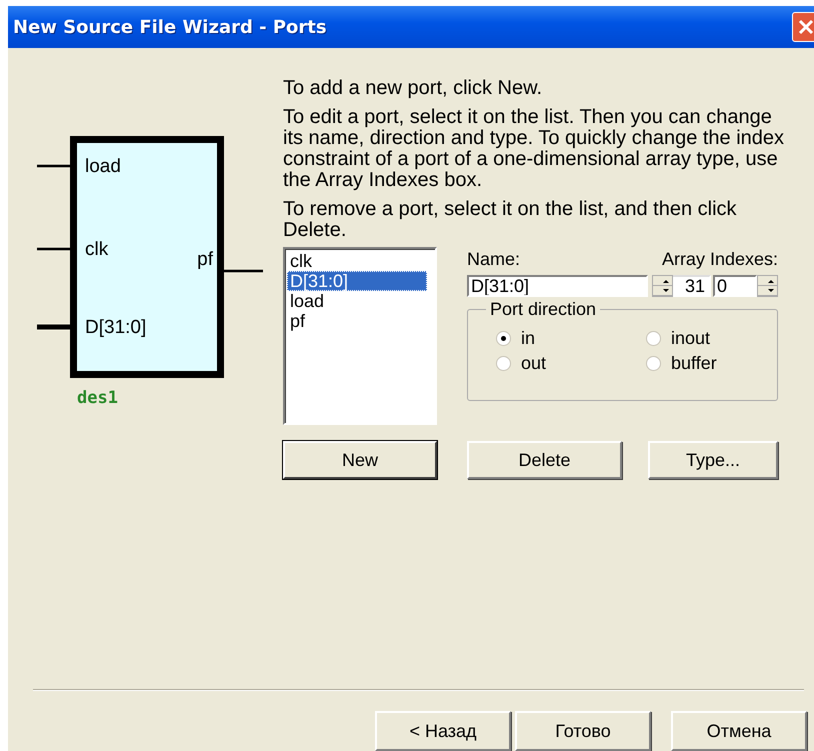 The height and width of the screenshot is (751, 814). What do you see at coordinates (694, 363) in the screenshot?
I see `radio-label: buffer` at bounding box center [694, 363].